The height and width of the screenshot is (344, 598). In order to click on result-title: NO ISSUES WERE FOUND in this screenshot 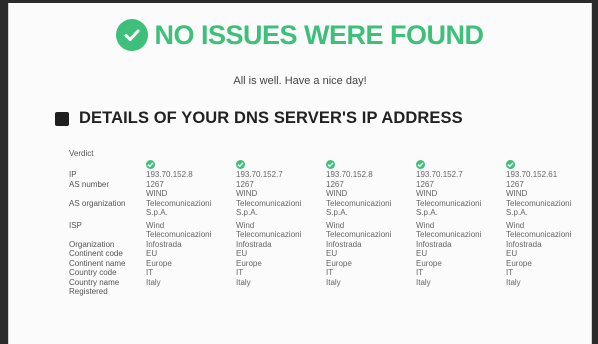, I will do `click(319, 34)`.